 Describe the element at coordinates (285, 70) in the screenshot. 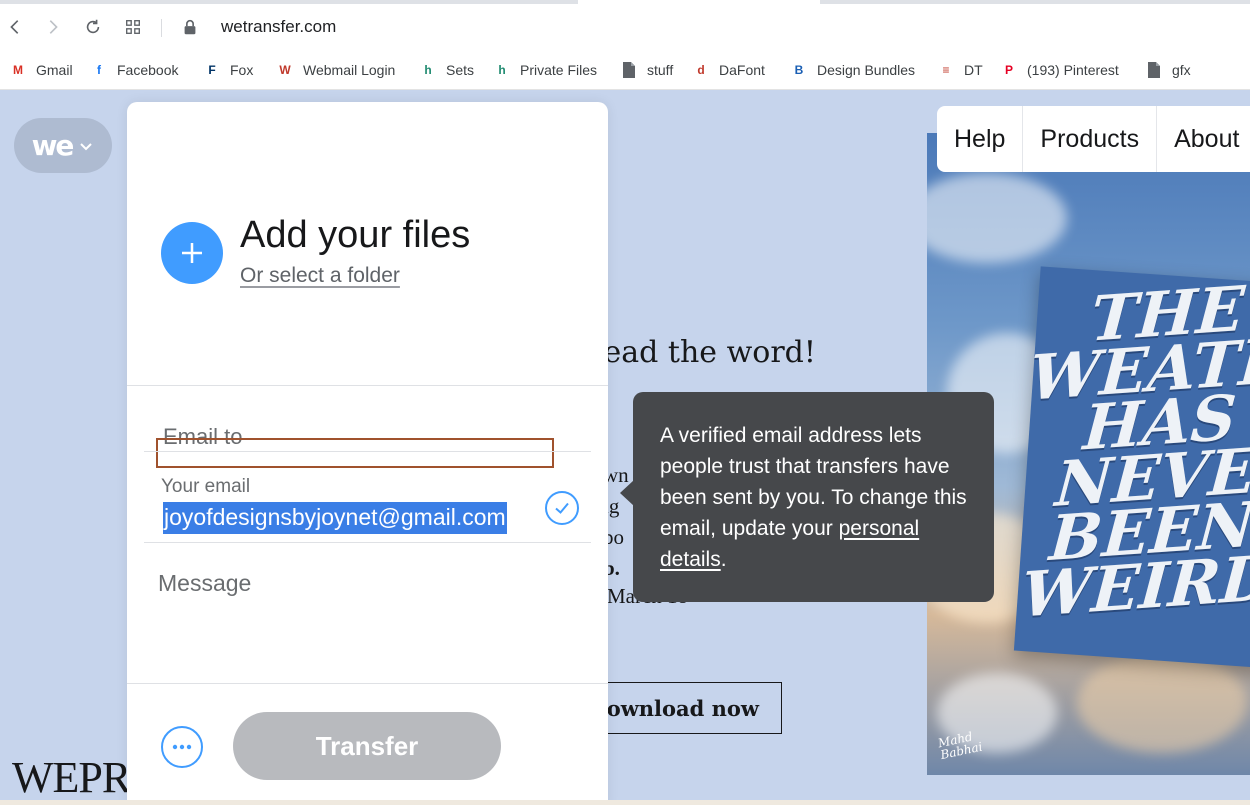

I see `webmail-icon: W` at that location.